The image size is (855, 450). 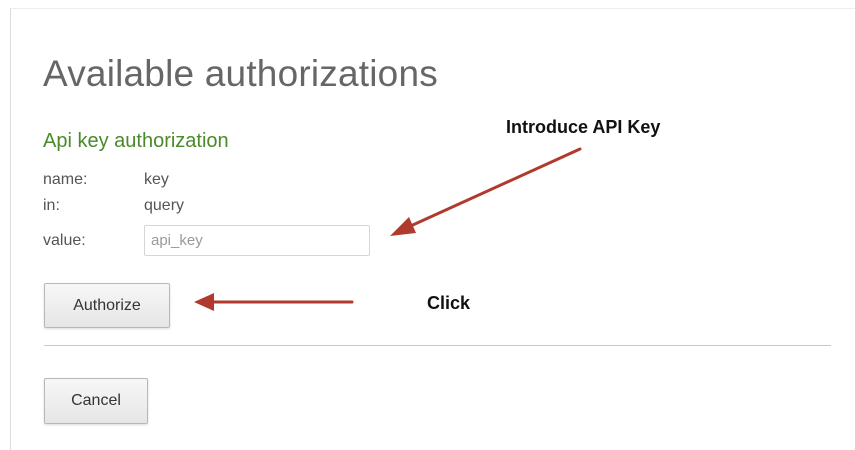 What do you see at coordinates (486, 191) in the screenshot?
I see `arrow-to-input` at bounding box center [486, 191].